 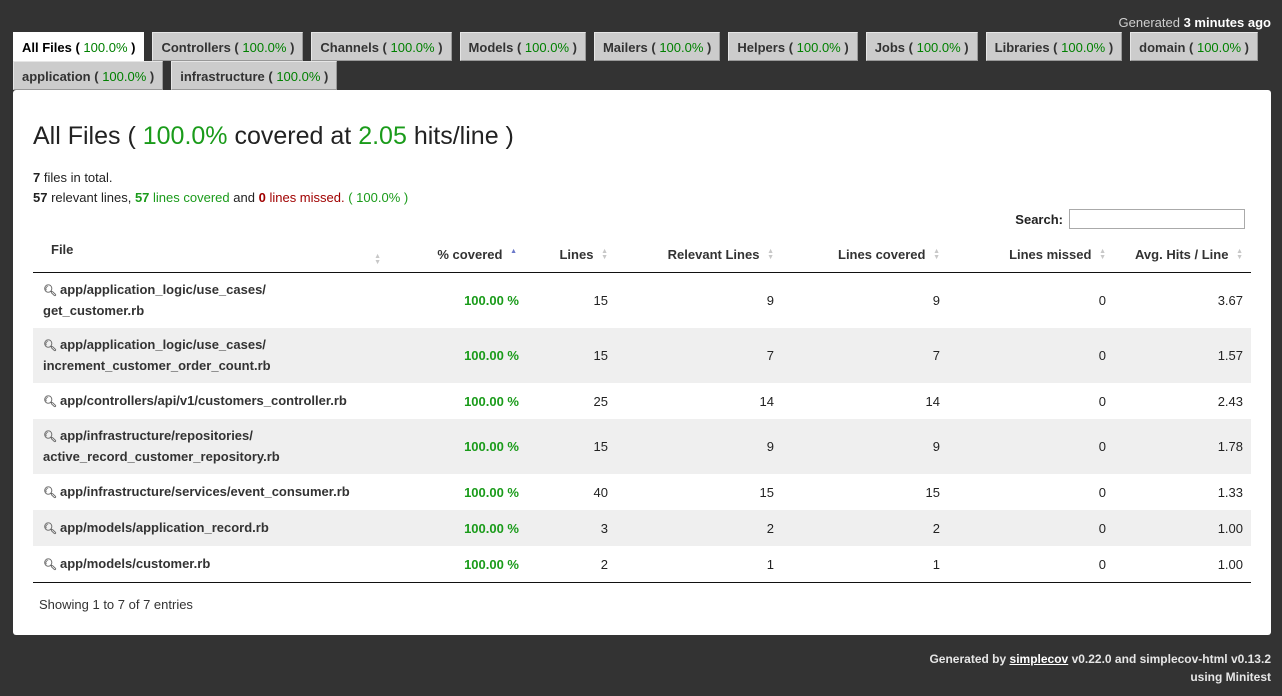 What do you see at coordinates (1227, 22) in the screenshot?
I see `generated-when: 3 minutes ago` at bounding box center [1227, 22].